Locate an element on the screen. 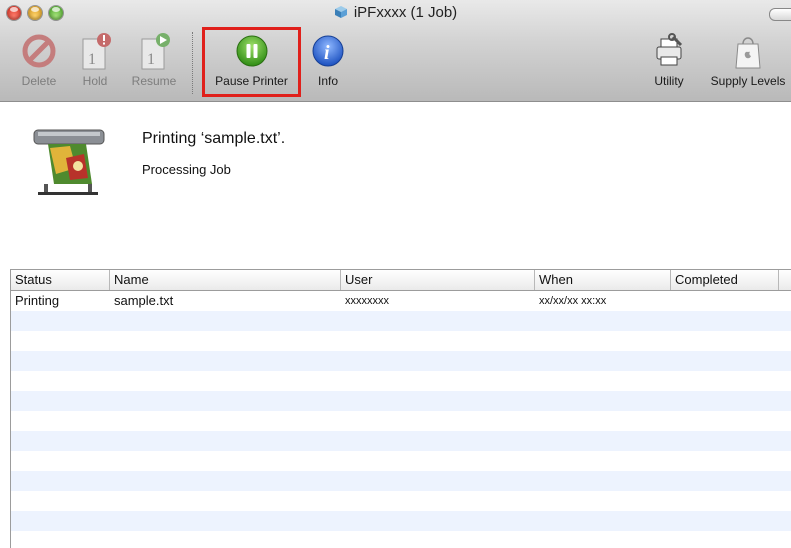  info-button: i Info is located at coordinates (328, 58).